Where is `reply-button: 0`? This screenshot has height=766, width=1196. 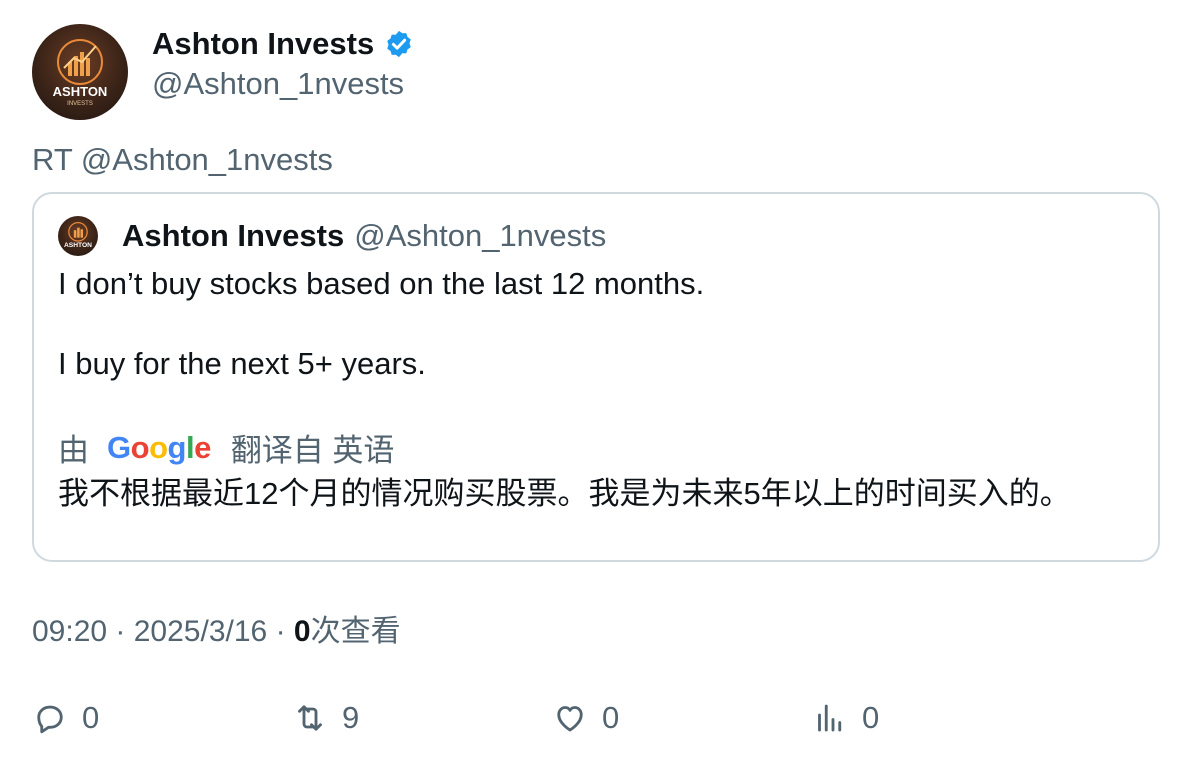
reply-button: 0 is located at coordinates (65, 718).